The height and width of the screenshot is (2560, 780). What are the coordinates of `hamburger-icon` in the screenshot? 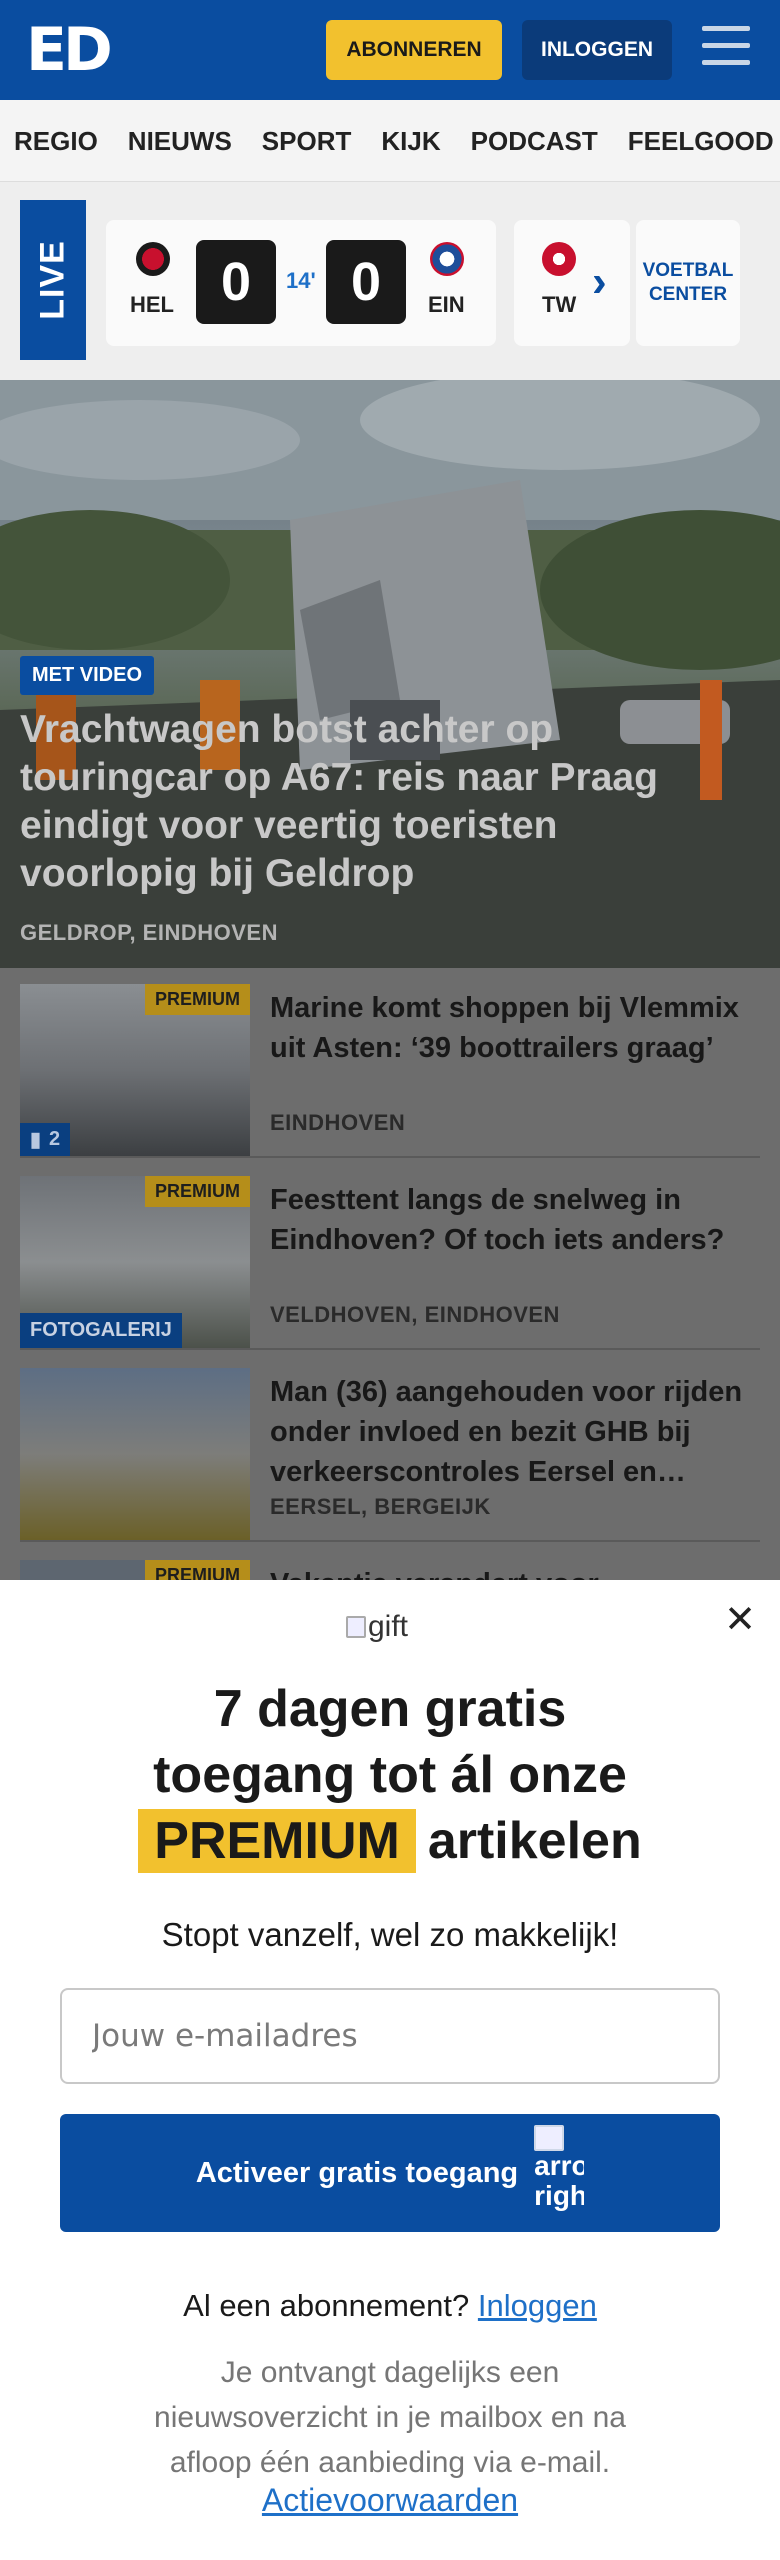 It's located at (726, 49).